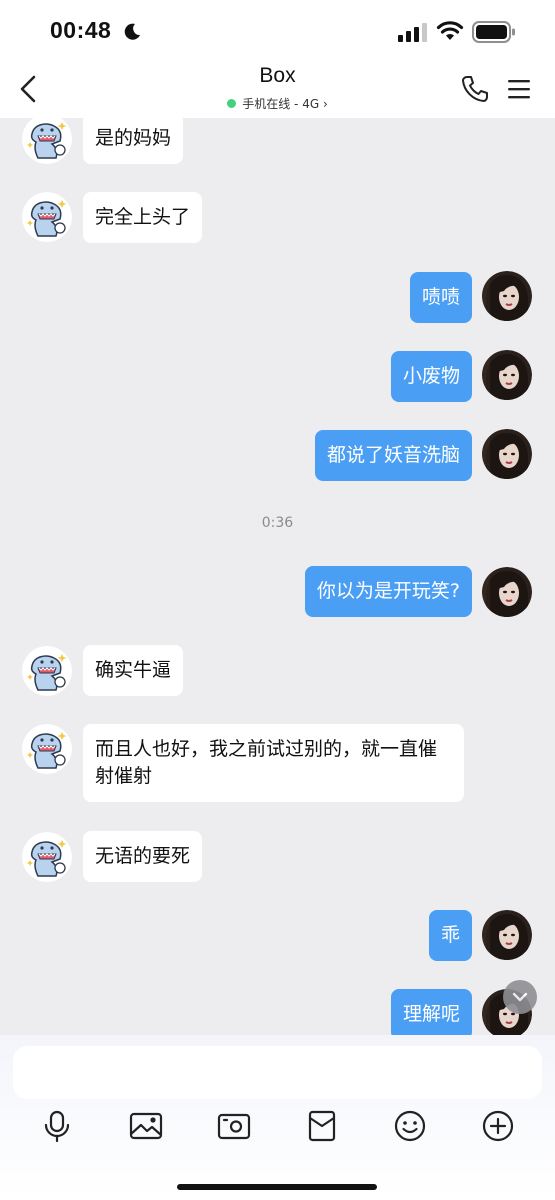  What do you see at coordinates (493, 32) in the screenshot?
I see `battery-icon` at bounding box center [493, 32].